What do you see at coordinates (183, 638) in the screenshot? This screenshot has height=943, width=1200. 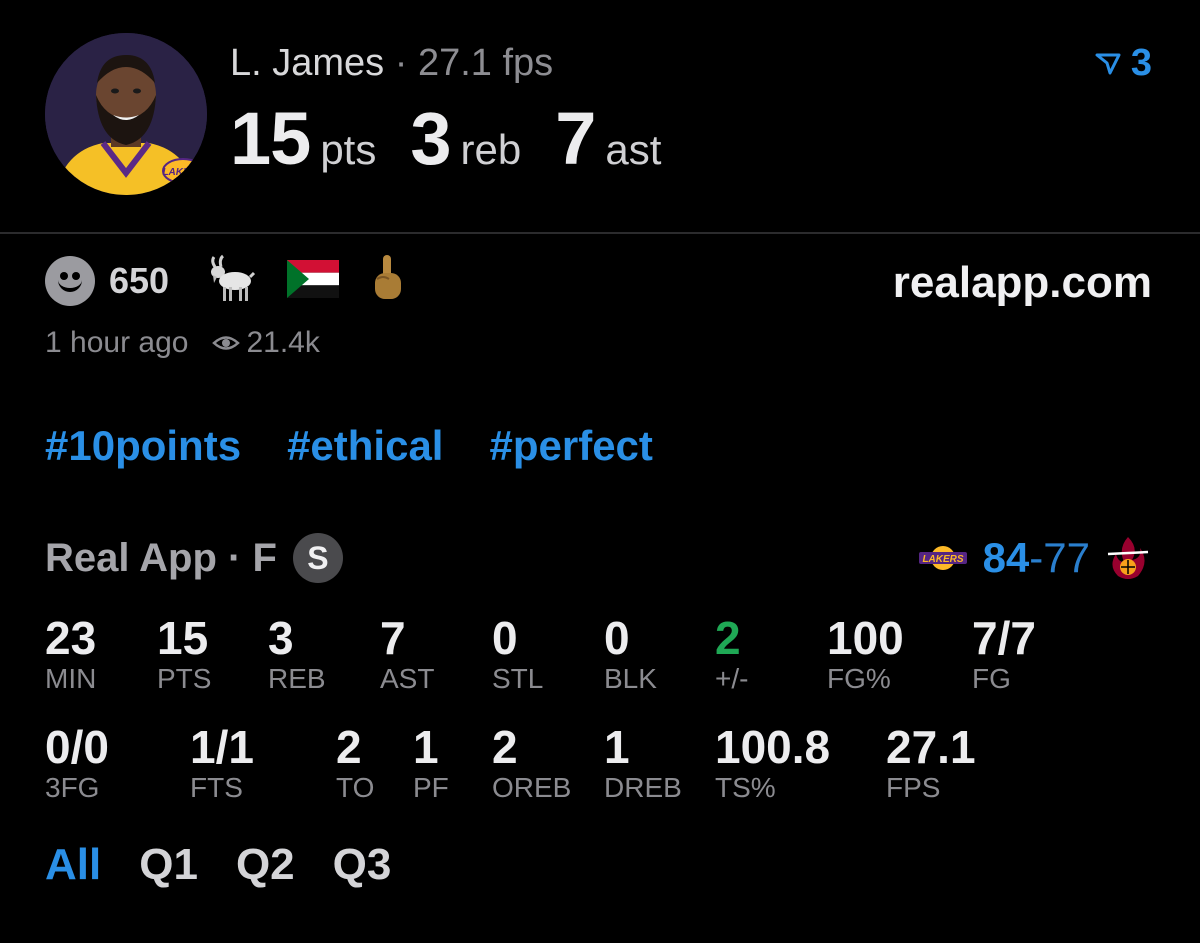 I see `stat-value: 15` at bounding box center [183, 638].